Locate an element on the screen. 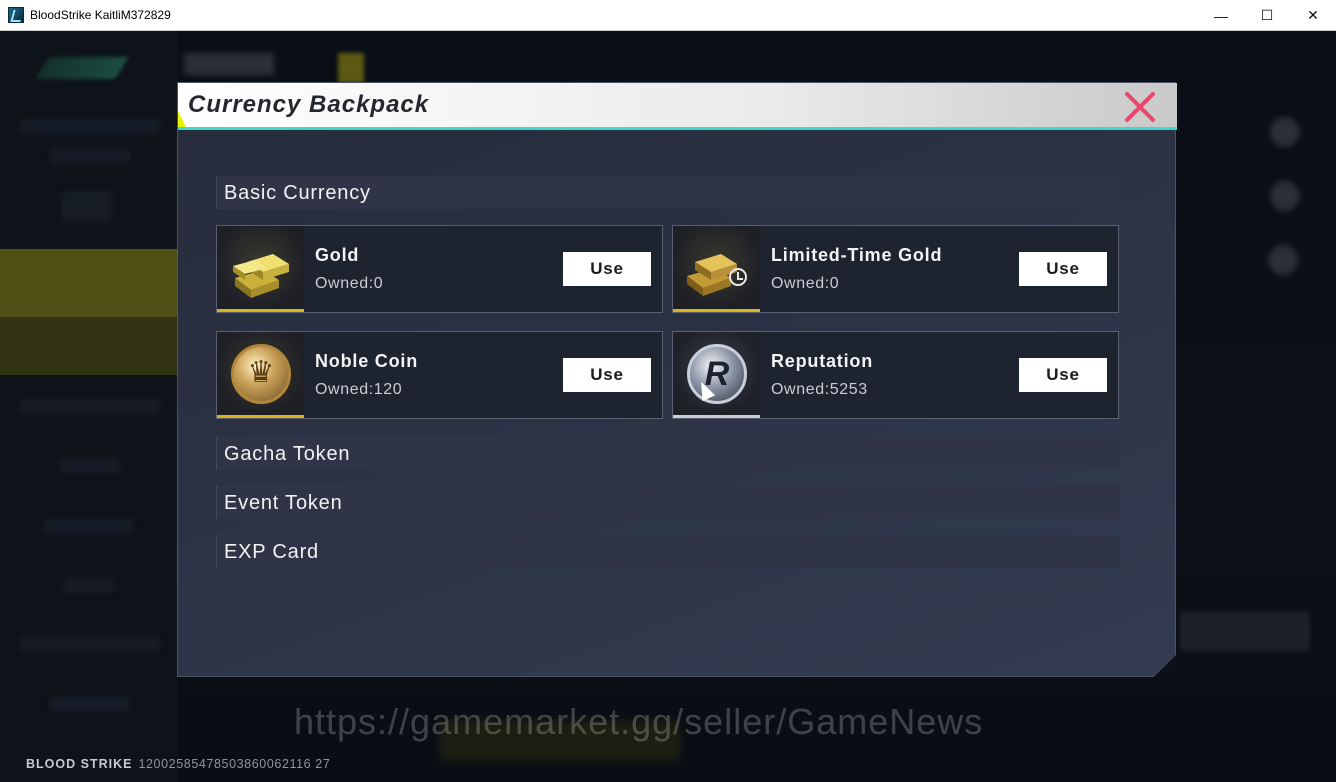 The height and width of the screenshot is (782, 1336). header-accent is located at coordinates (182, 119).